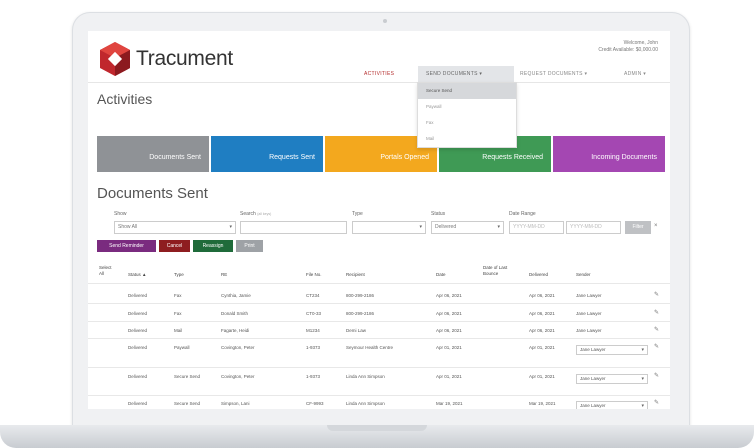 Image resolution: width=754 pixels, height=448 pixels. I want to click on tile-incoming-documents: Incoming Documents, so click(609, 154).